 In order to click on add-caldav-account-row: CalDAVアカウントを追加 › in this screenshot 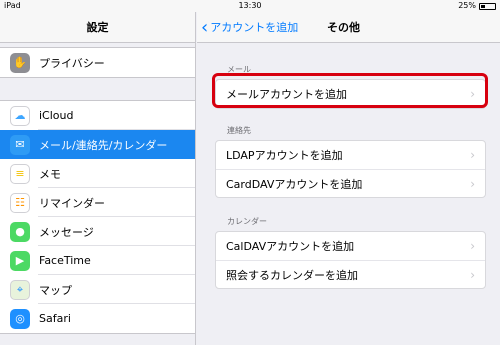, I will do `click(350, 246)`.